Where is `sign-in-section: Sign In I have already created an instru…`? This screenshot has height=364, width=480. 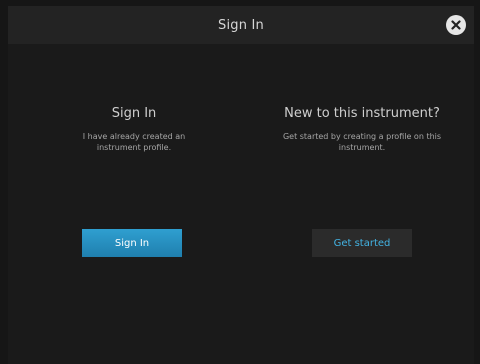 sign-in-section: Sign In I have already created an instru… is located at coordinates (134, 129).